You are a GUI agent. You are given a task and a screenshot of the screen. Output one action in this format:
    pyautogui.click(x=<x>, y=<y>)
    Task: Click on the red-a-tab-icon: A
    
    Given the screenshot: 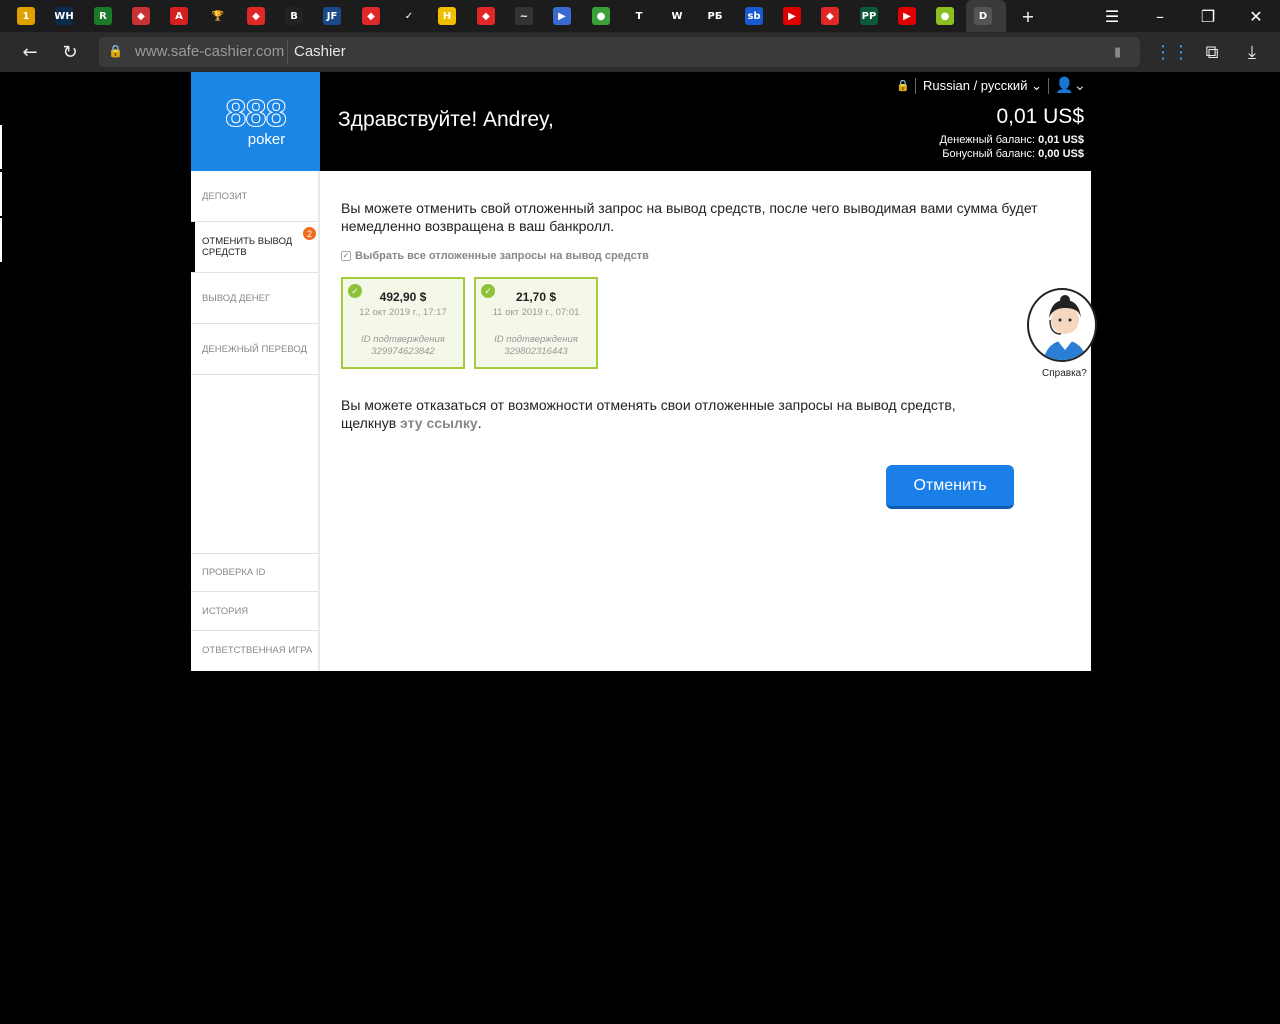 What is the action you would take?
    pyautogui.click(x=179, y=16)
    